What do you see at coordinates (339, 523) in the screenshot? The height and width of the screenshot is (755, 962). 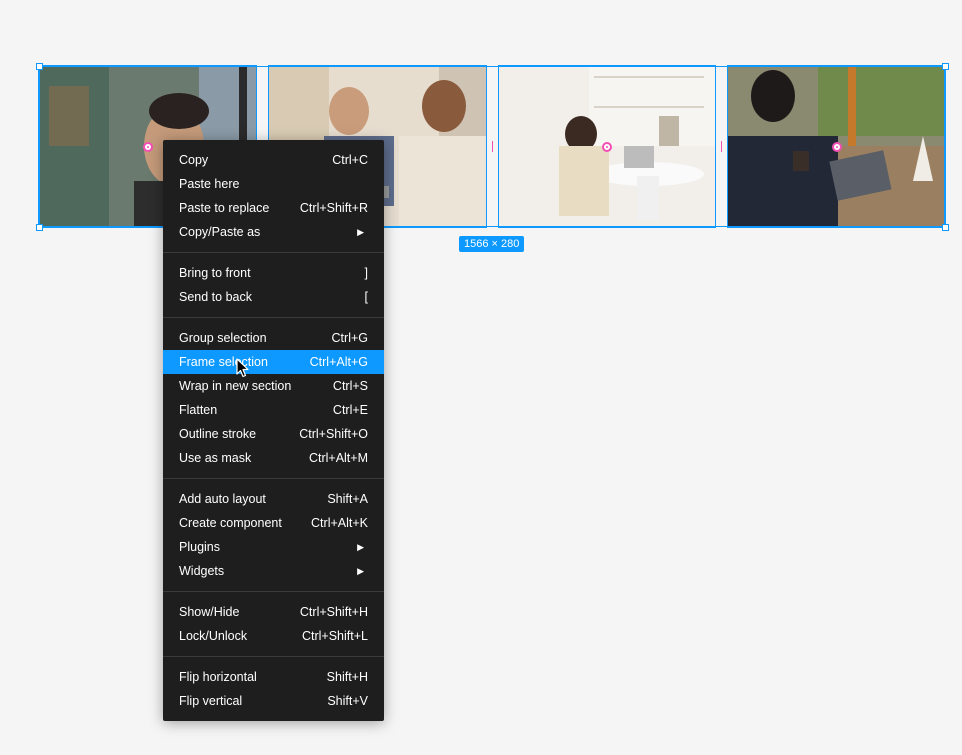 I see `menu-item-shortcut: Ctrl+Alt+K` at bounding box center [339, 523].